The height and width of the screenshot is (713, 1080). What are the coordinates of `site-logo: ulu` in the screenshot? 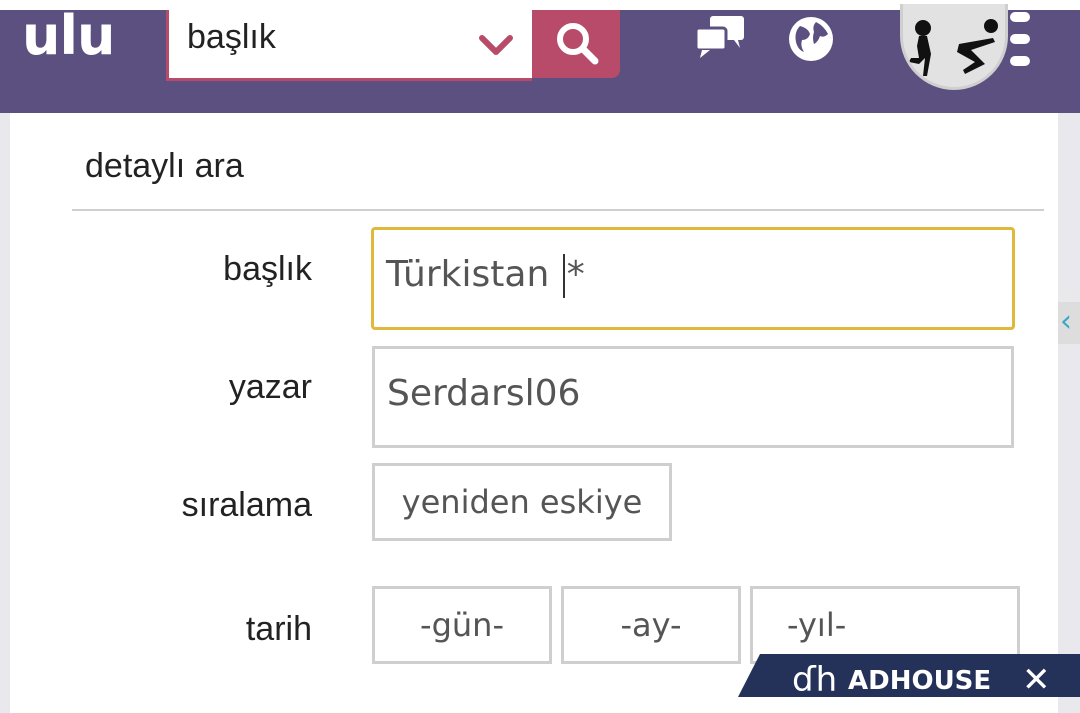 It's located at (68, 36).